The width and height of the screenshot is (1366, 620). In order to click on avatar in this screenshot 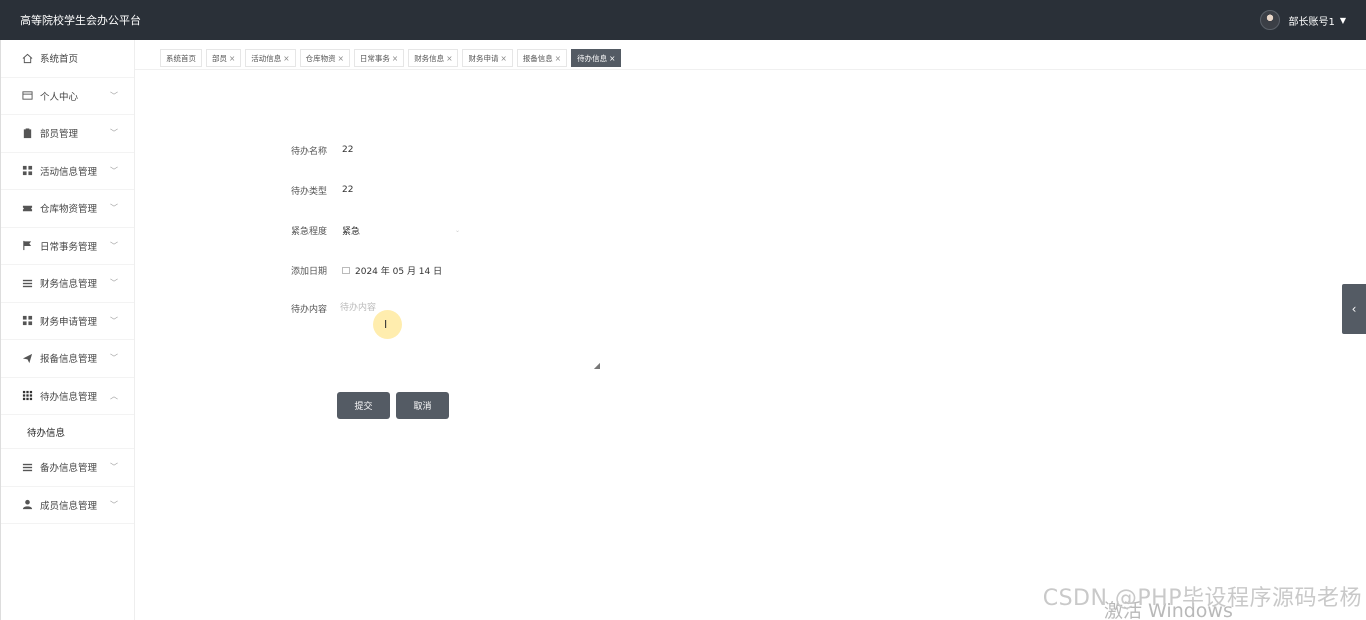, I will do `click(1270, 20)`.